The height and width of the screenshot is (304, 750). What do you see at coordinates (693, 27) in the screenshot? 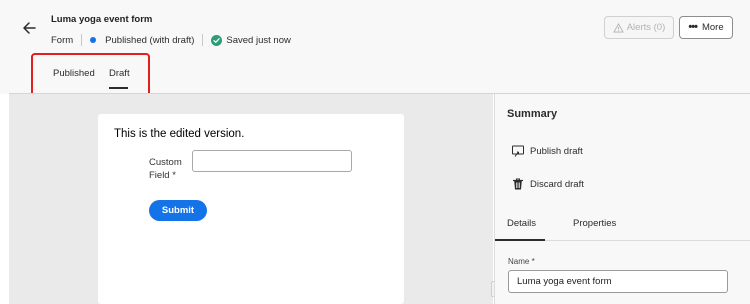
I see `more-dots-icon: •••` at bounding box center [693, 27].